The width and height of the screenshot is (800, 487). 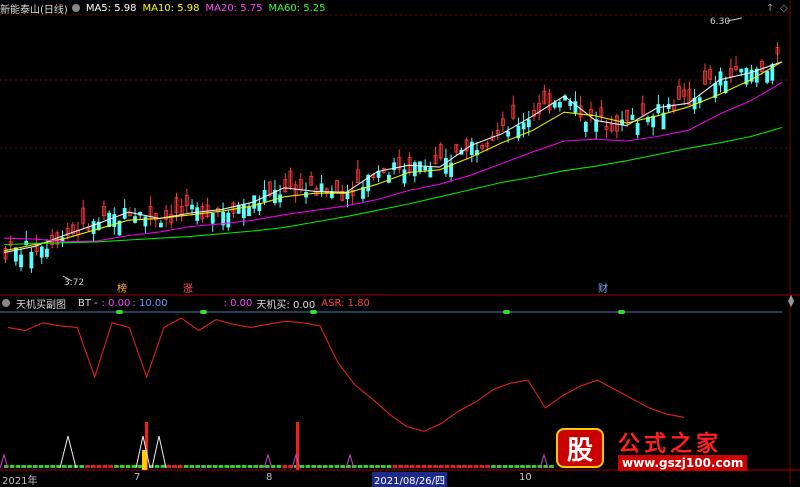 What do you see at coordinates (238, 303) in the screenshot?
I see `value-3: : 0.00` at bounding box center [238, 303].